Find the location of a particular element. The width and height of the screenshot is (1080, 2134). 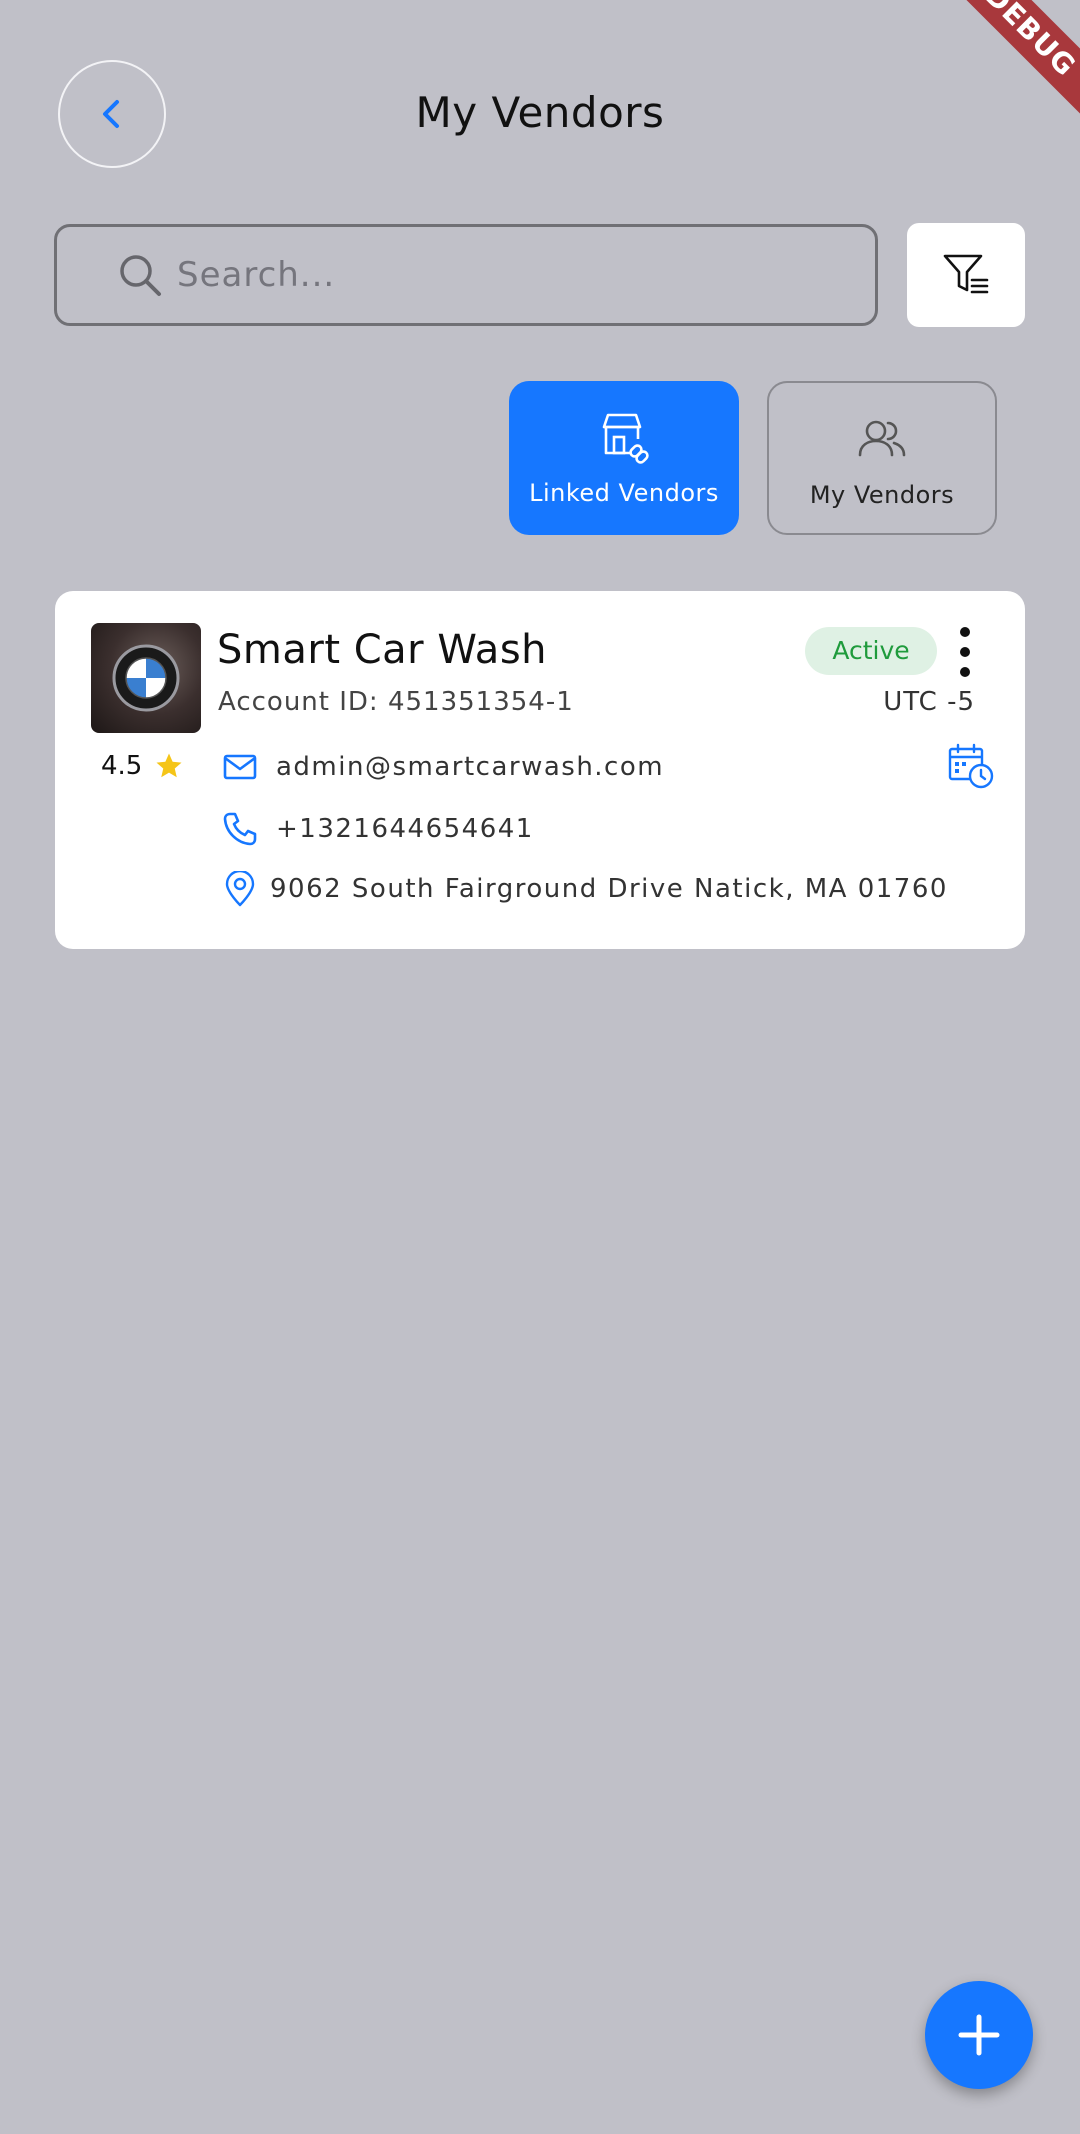

page-title: My Vendors is located at coordinates (540, 112).